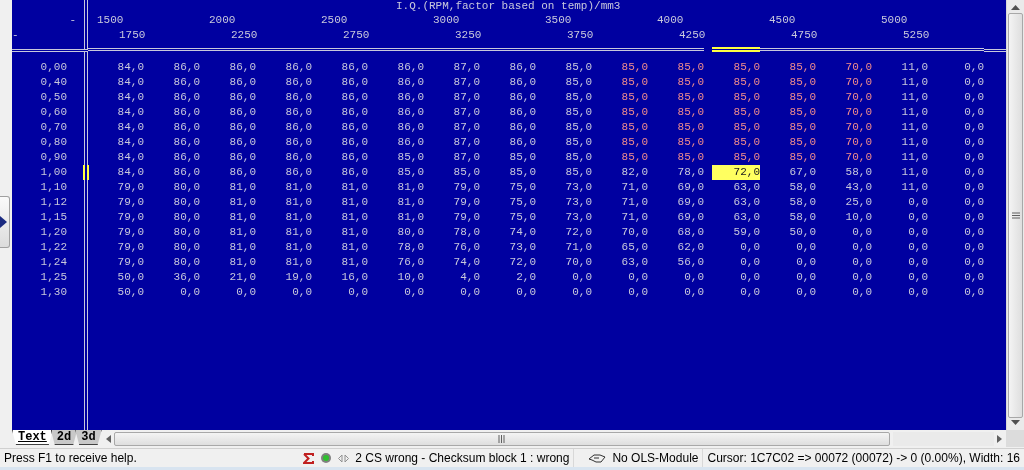 This screenshot has width=1024, height=470. I want to click on map-value: 76,0, so click(466, 247).